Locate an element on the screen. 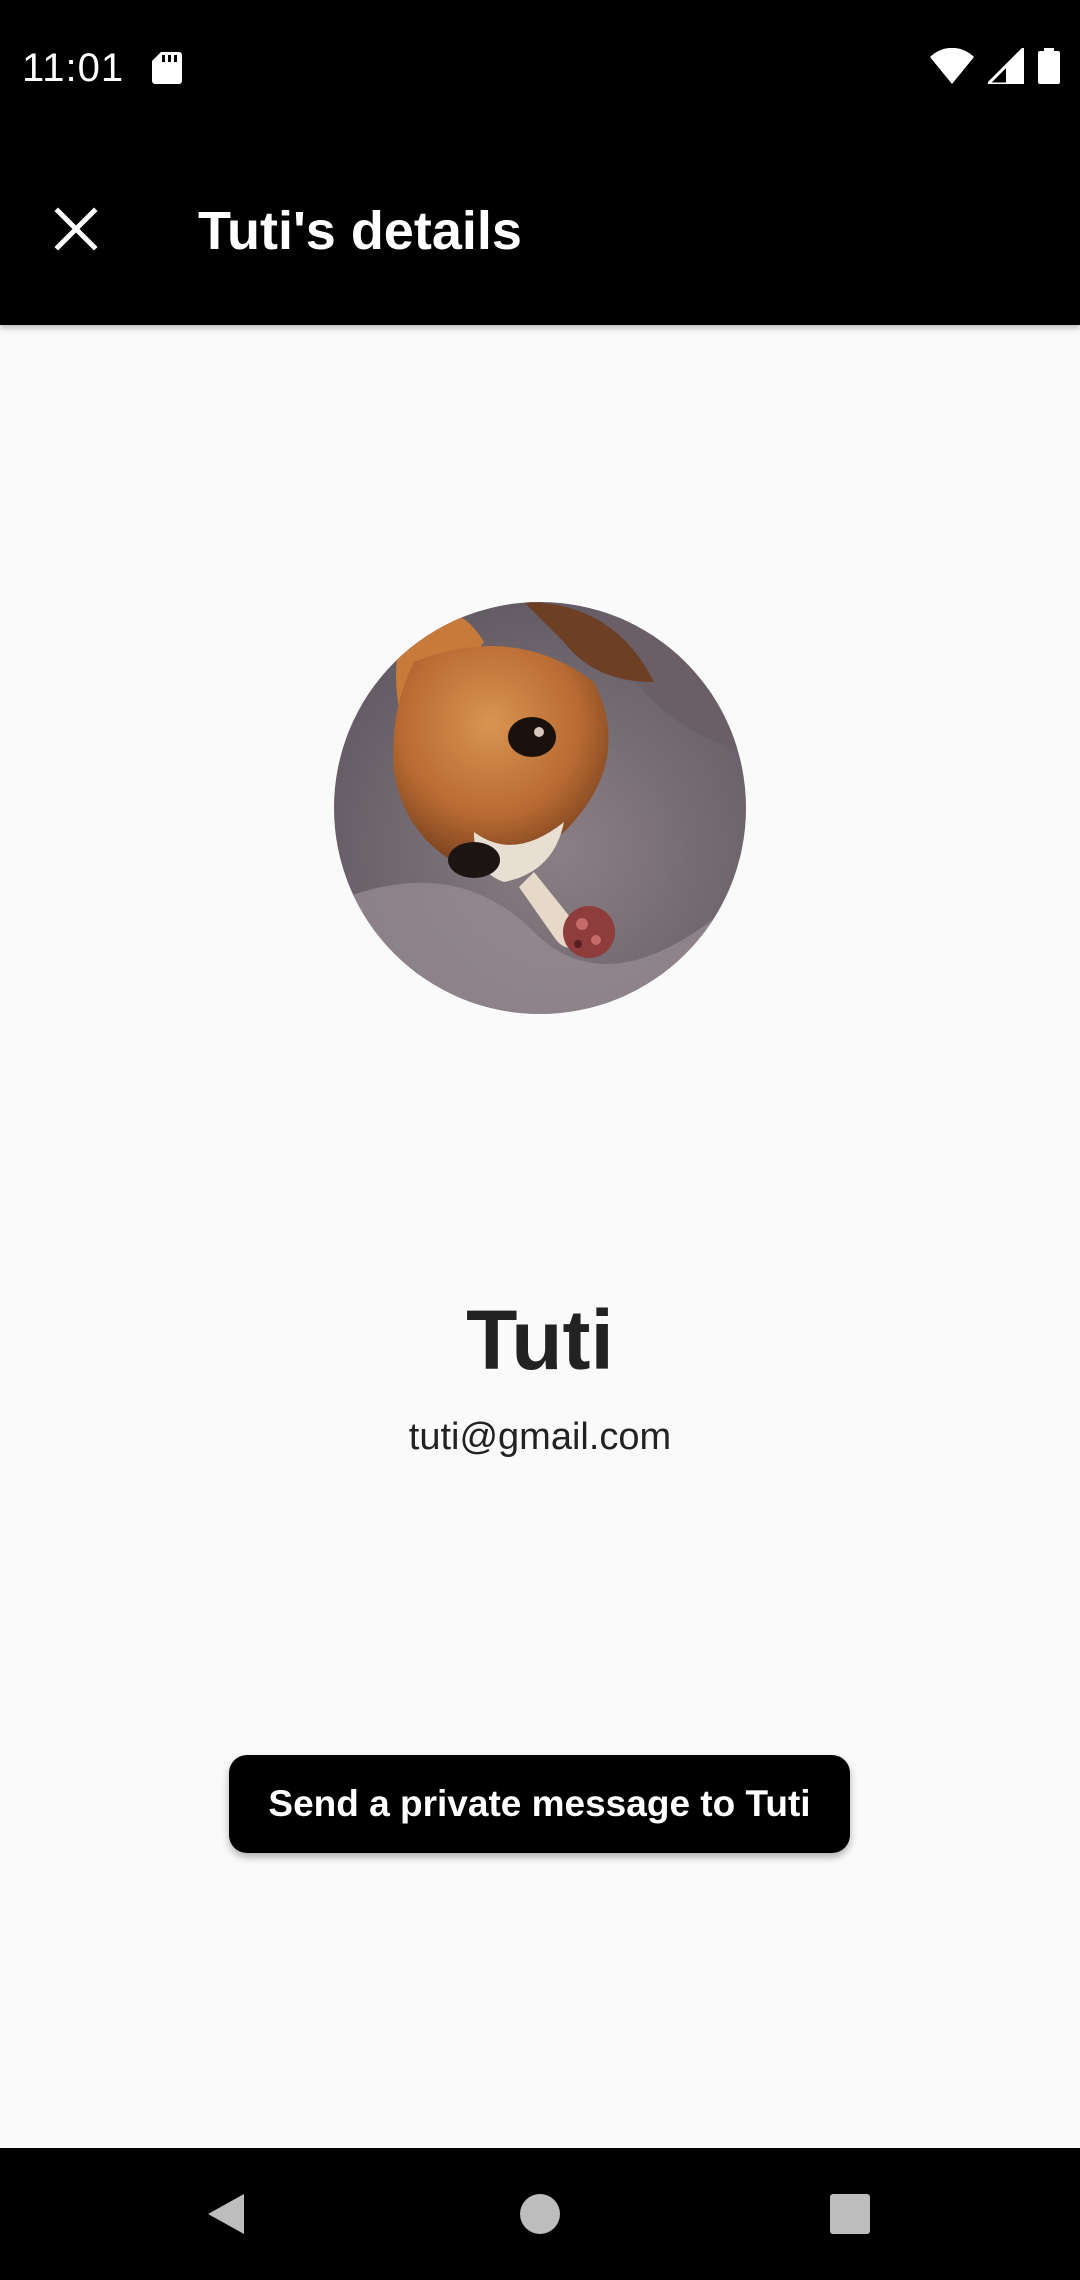  close-icon is located at coordinates (76, 231).